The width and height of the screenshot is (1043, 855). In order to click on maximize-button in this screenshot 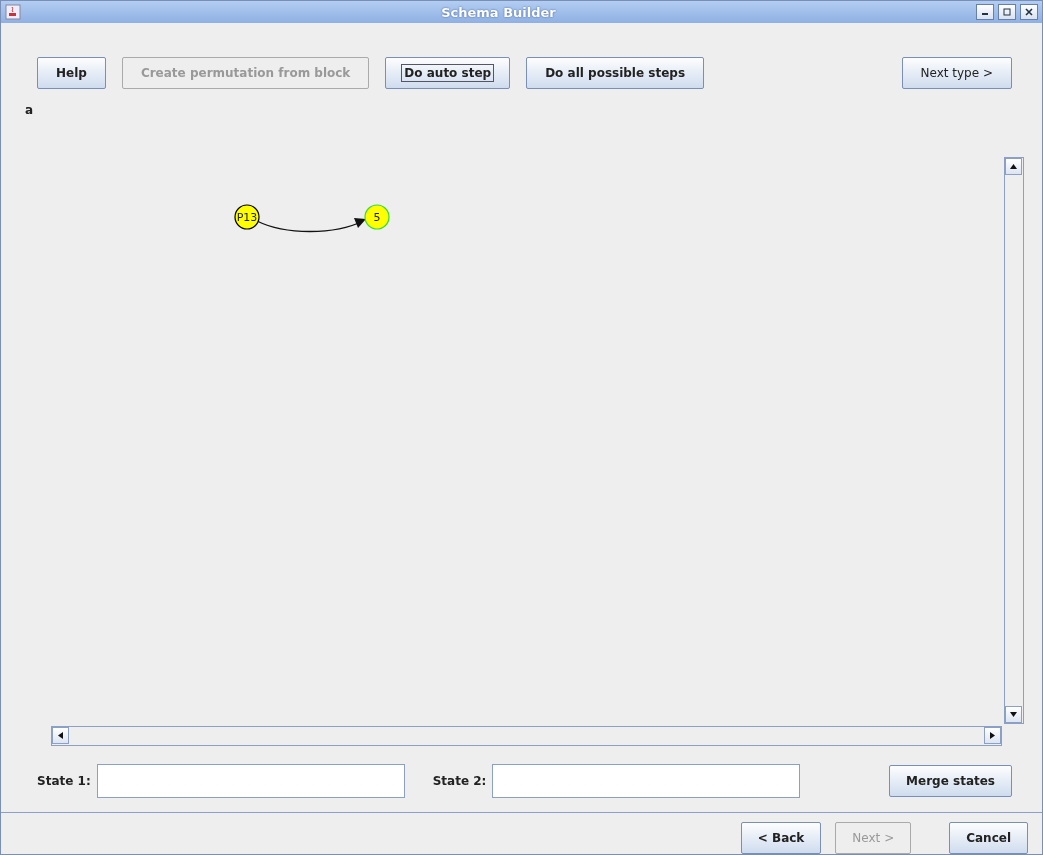, I will do `click(1007, 12)`.